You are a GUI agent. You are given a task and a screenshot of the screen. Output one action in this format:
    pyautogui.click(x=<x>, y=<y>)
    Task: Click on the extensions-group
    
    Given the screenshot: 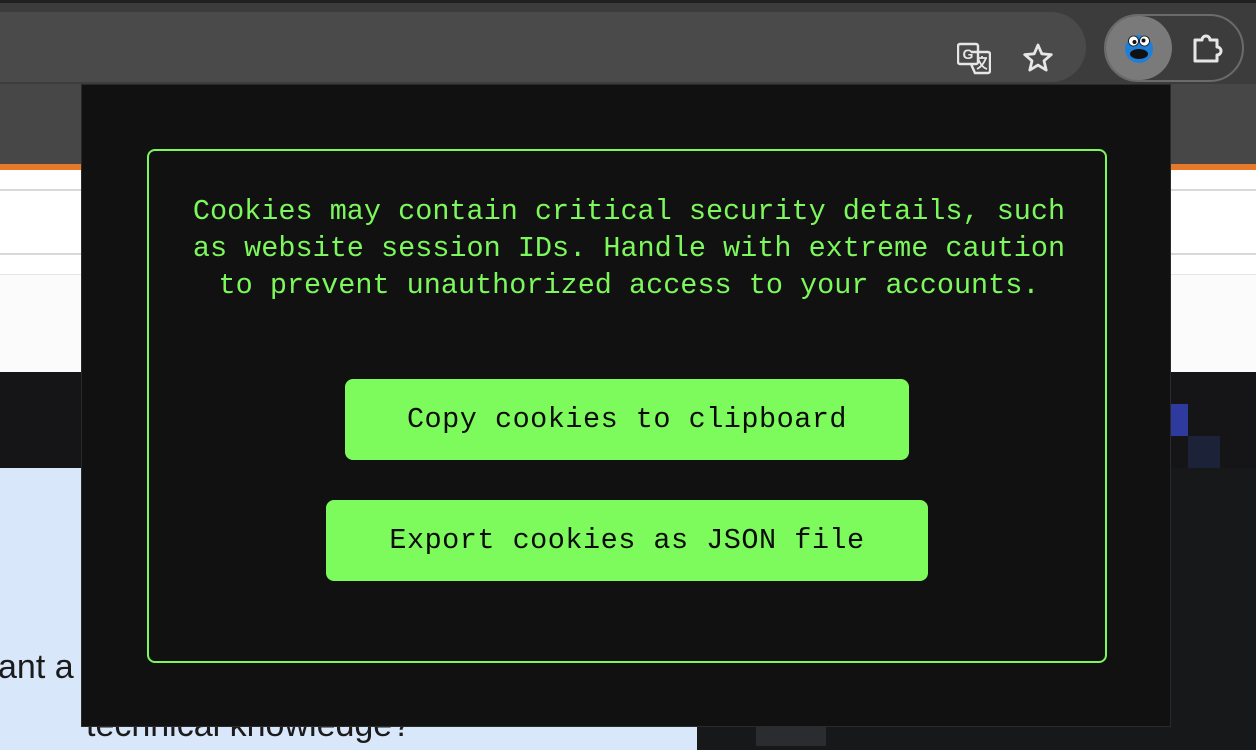 What is the action you would take?
    pyautogui.click(x=1174, y=48)
    